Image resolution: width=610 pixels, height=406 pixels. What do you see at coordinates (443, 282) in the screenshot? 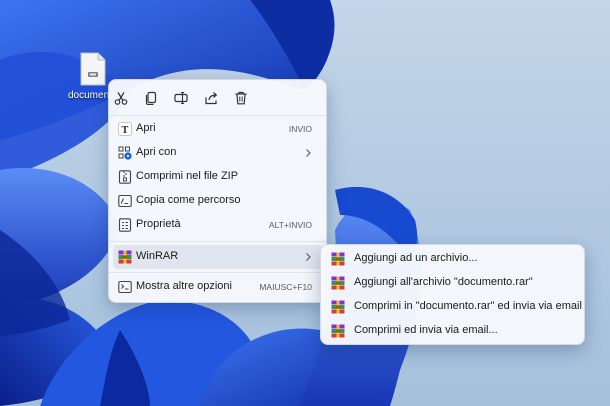
I see `submenu-item-label: Aggiungi all'archivio "documento.rar"` at bounding box center [443, 282].